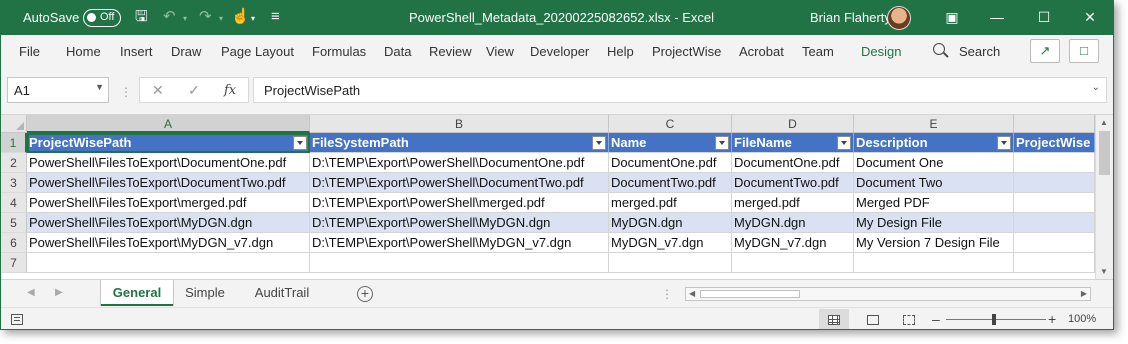  What do you see at coordinates (31, 292) in the screenshot?
I see `prev-sheet-icon: ◀` at bounding box center [31, 292].